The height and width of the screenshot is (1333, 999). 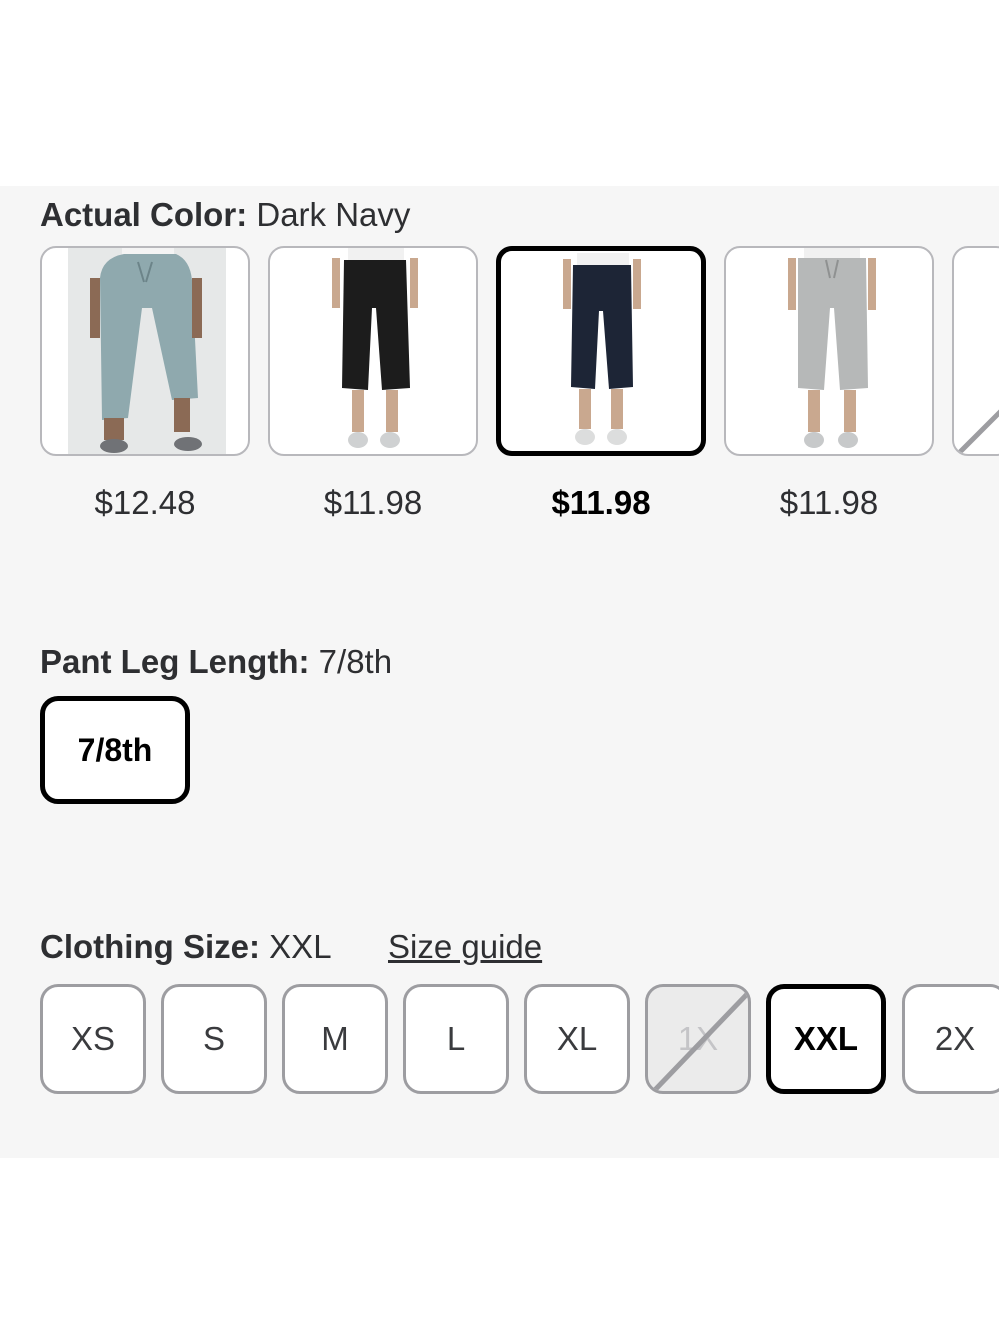 What do you see at coordinates (975, 351) in the screenshot?
I see `color-swatch-unavailable` at bounding box center [975, 351].